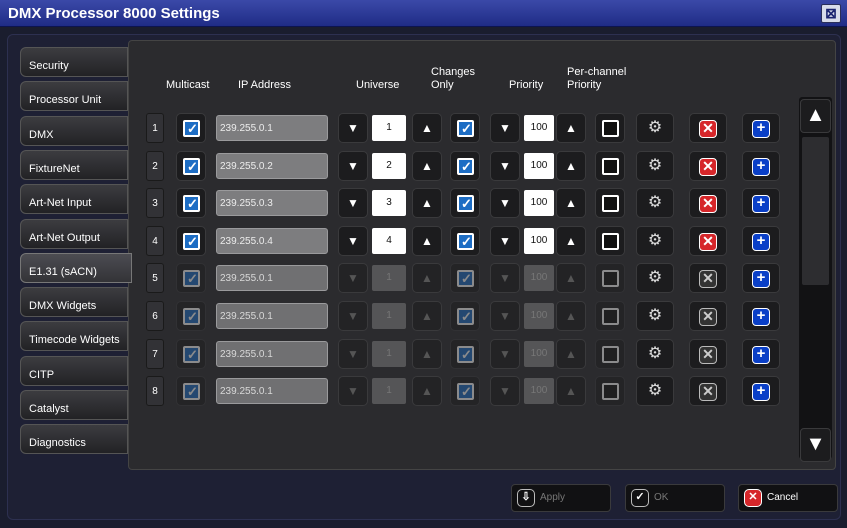 The width and height of the screenshot is (847, 528). What do you see at coordinates (76, 267) in the screenshot?
I see `sidebar-item-e1-31-sacn: E1.31 (sACN)` at bounding box center [76, 267].